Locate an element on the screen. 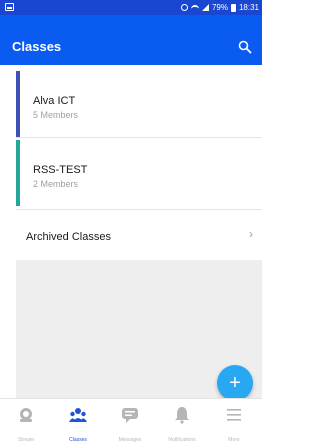 The height and width of the screenshot is (448, 320). nav-label: Stream is located at coordinates (26, 440).